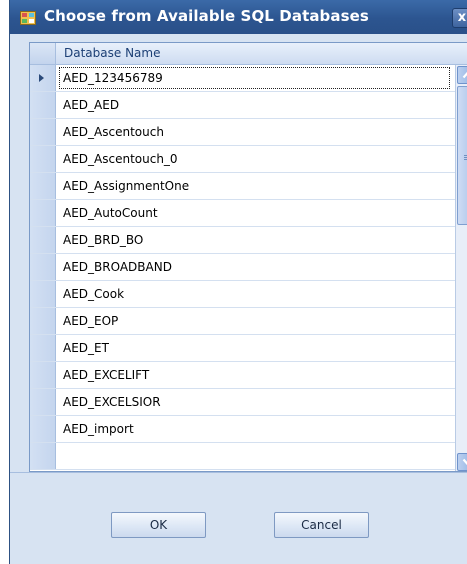 The height and width of the screenshot is (564, 467). What do you see at coordinates (462, 155) in the screenshot?
I see `scroll-thumb` at bounding box center [462, 155].